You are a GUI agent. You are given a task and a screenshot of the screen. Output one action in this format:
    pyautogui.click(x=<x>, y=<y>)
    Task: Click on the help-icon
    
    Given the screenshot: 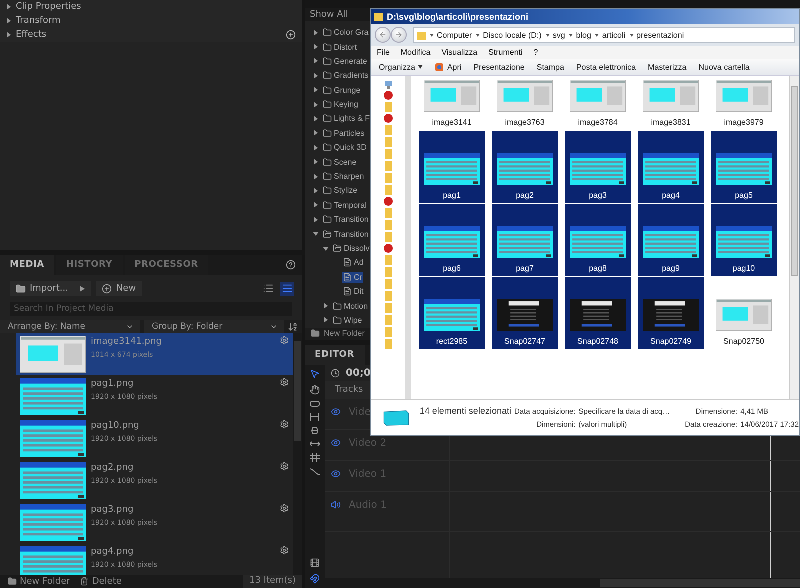 What is the action you would take?
    pyautogui.click(x=291, y=265)
    